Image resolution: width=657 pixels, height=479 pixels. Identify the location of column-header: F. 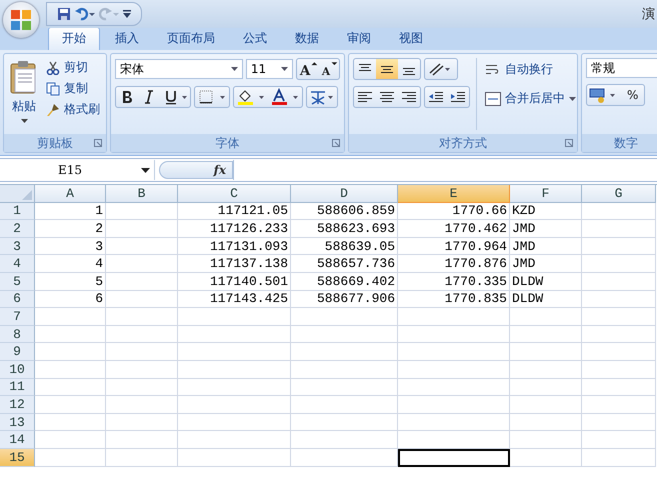
(546, 194).